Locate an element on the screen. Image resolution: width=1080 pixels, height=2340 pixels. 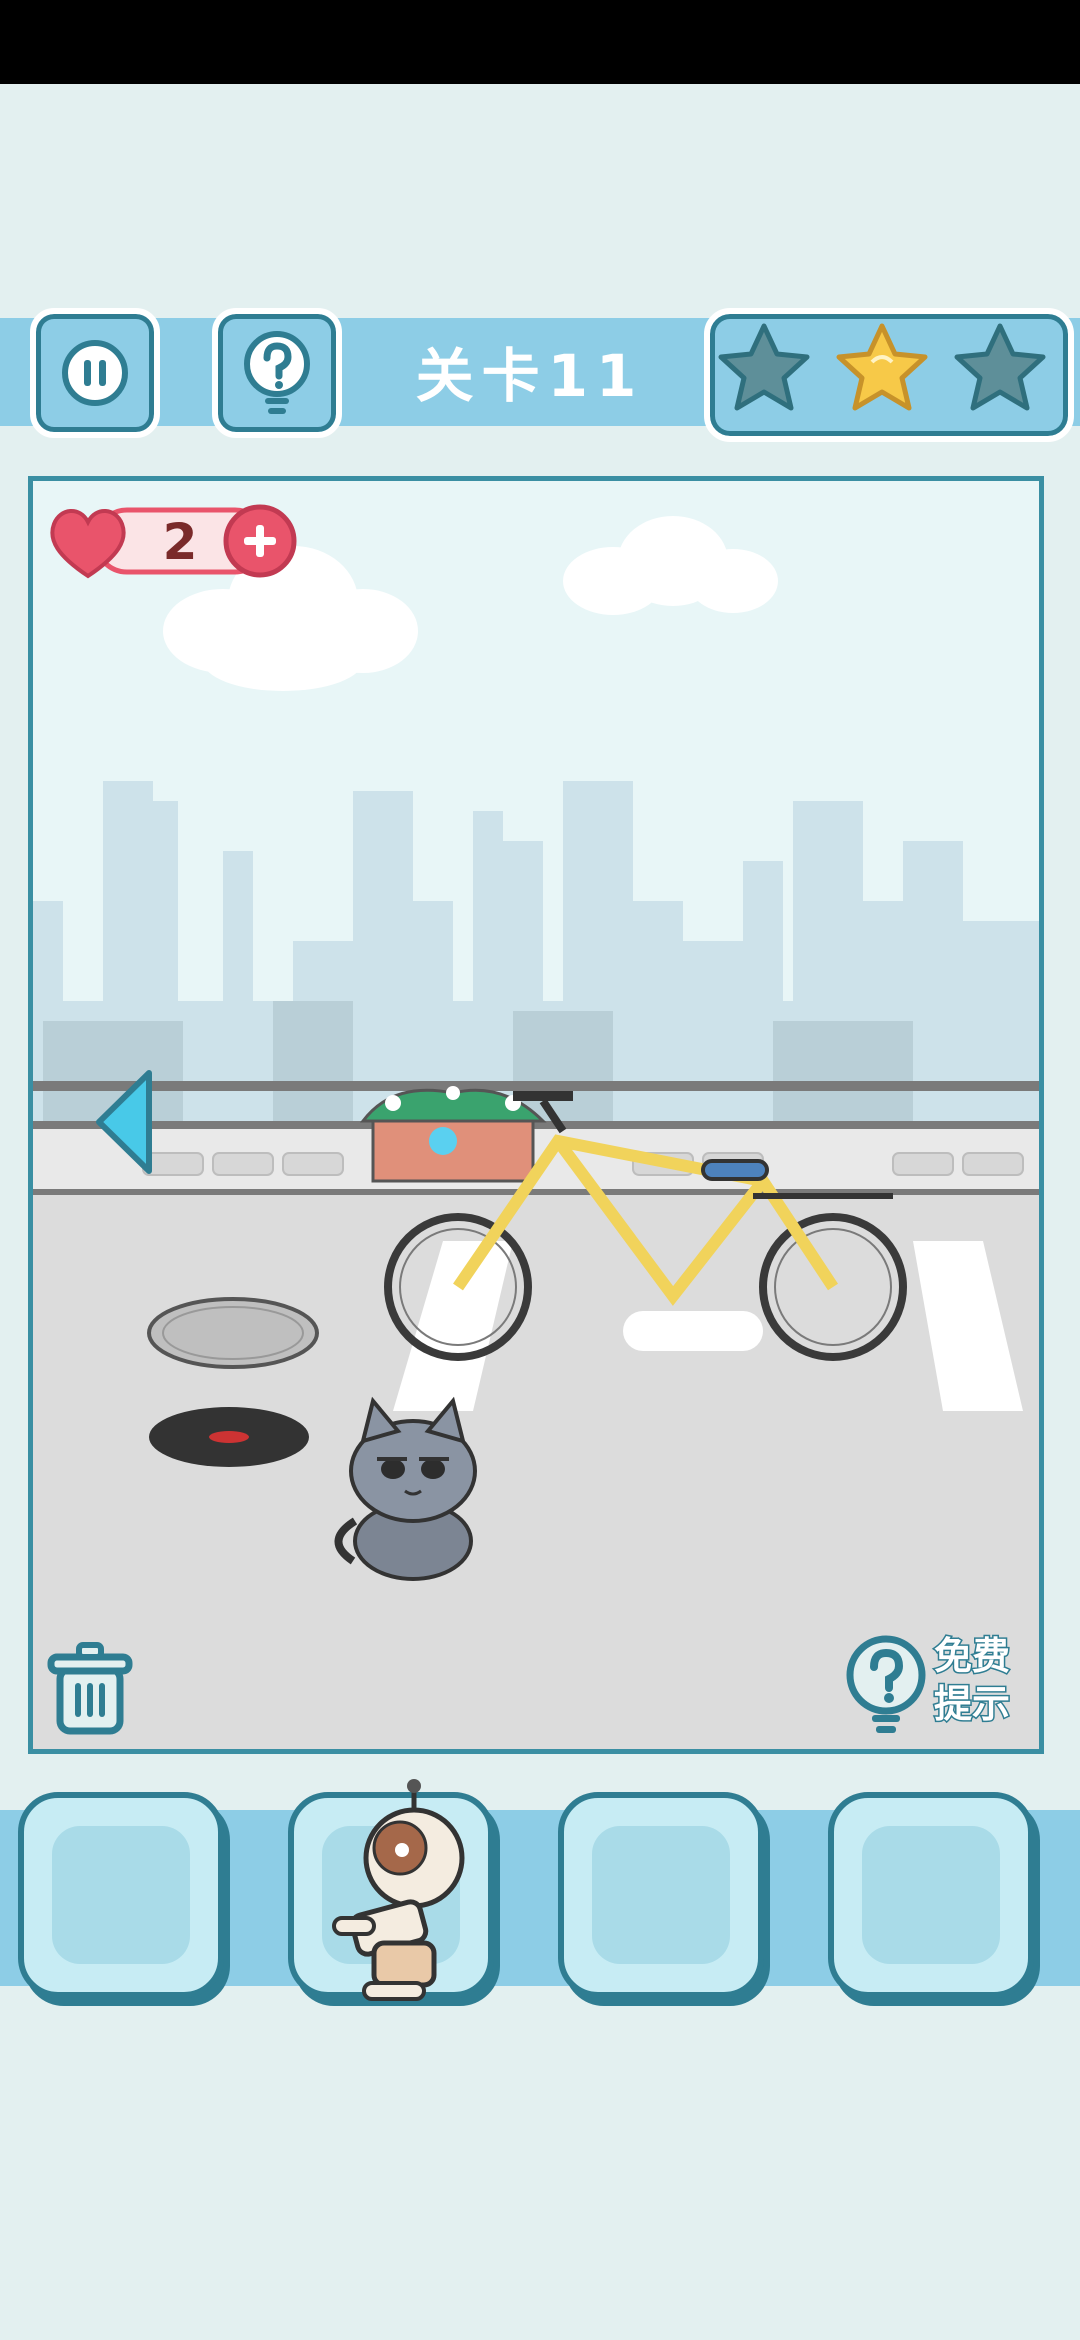
free-hint-button: 免费 提示 is located at coordinates (993, 1680).